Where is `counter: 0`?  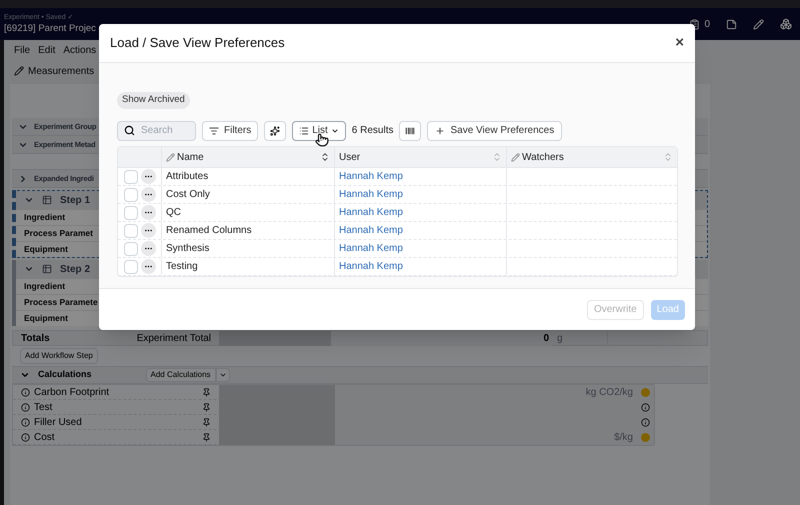 counter: 0 is located at coordinates (707, 25).